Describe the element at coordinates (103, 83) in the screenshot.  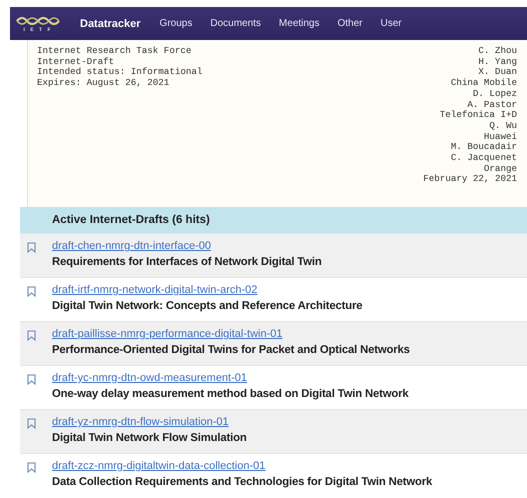
I see `header-line: Expires: August 26, 2021` at that location.